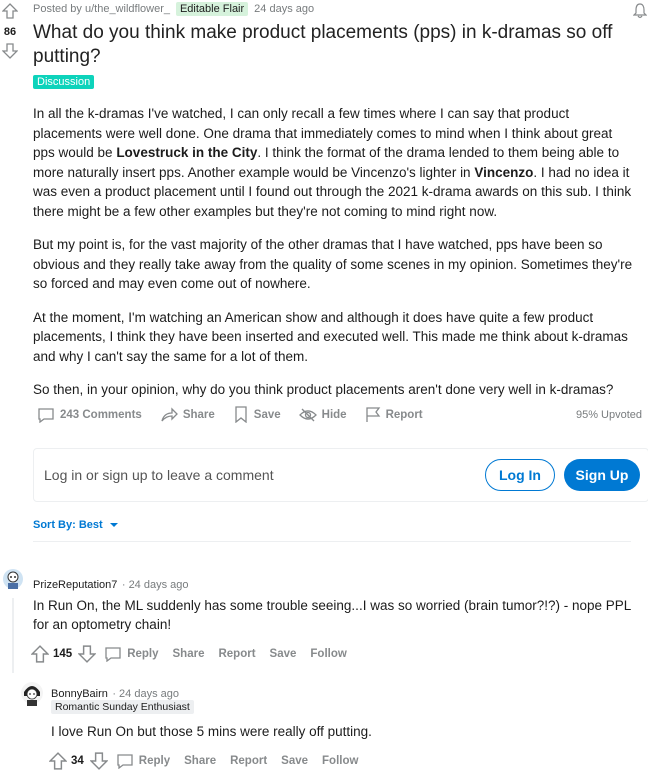  I want to click on downvote-button, so click(10, 51).